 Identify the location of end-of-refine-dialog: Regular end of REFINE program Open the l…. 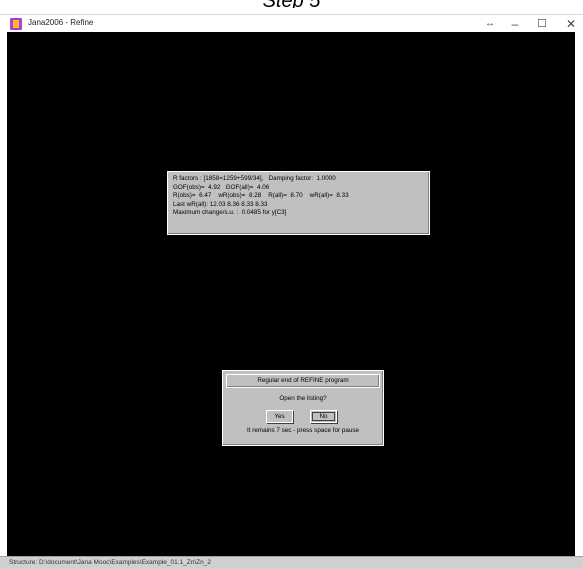
(303, 408).